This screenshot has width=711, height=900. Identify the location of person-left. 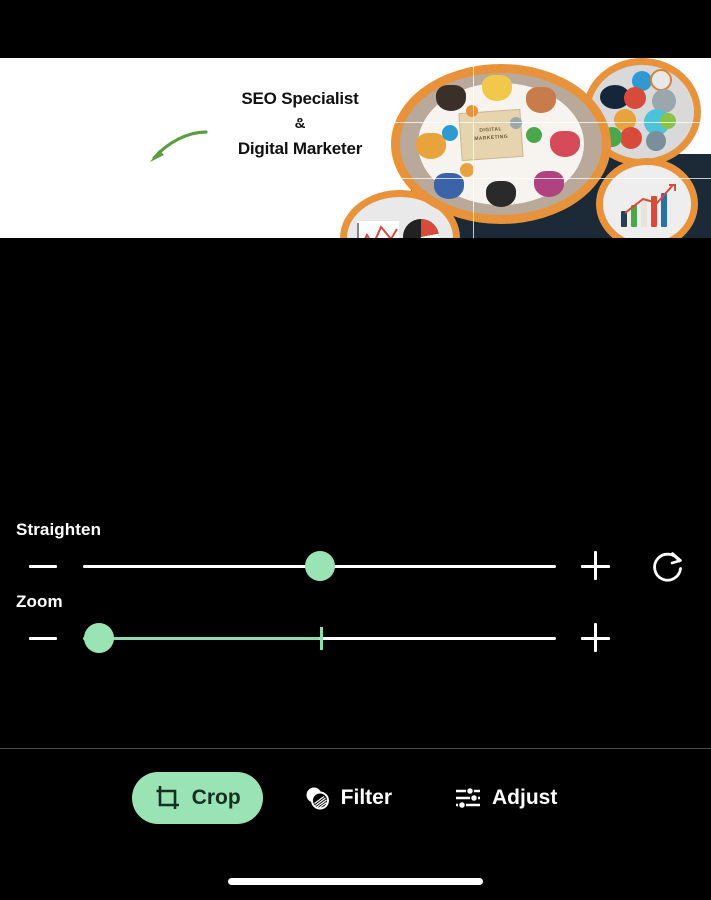
(431, 146).